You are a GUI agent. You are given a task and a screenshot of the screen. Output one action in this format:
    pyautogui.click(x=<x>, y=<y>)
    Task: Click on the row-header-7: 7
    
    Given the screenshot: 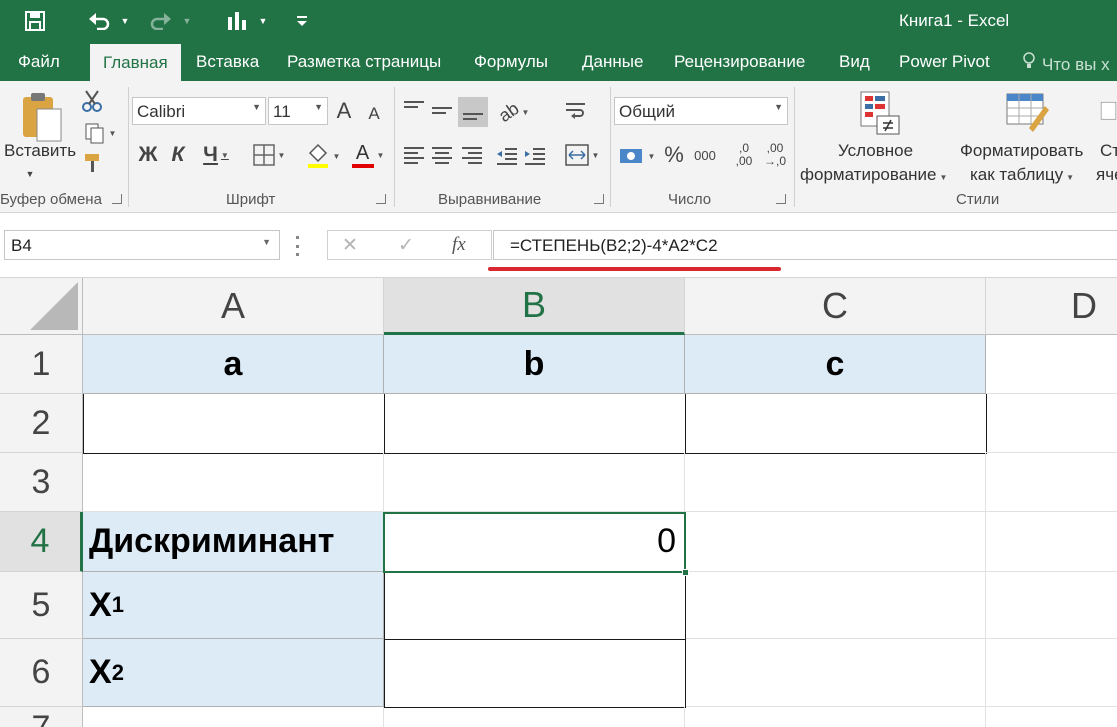 What is the action you would take?
    pyautogui.click(x=41, y=717)
    